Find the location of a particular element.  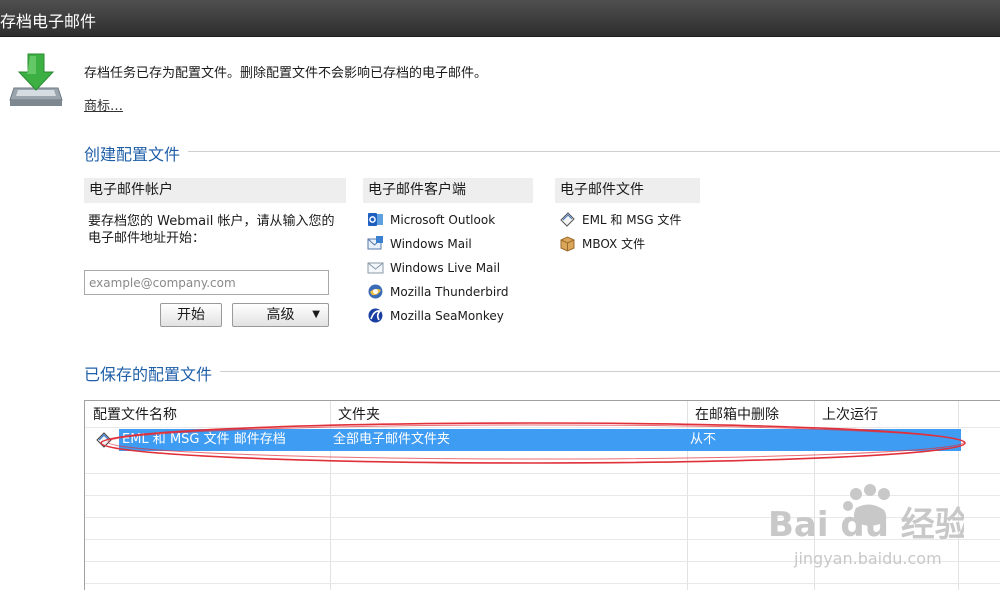

file-label: EML 和 MSG 文件 is located at coordinates (632, 220).